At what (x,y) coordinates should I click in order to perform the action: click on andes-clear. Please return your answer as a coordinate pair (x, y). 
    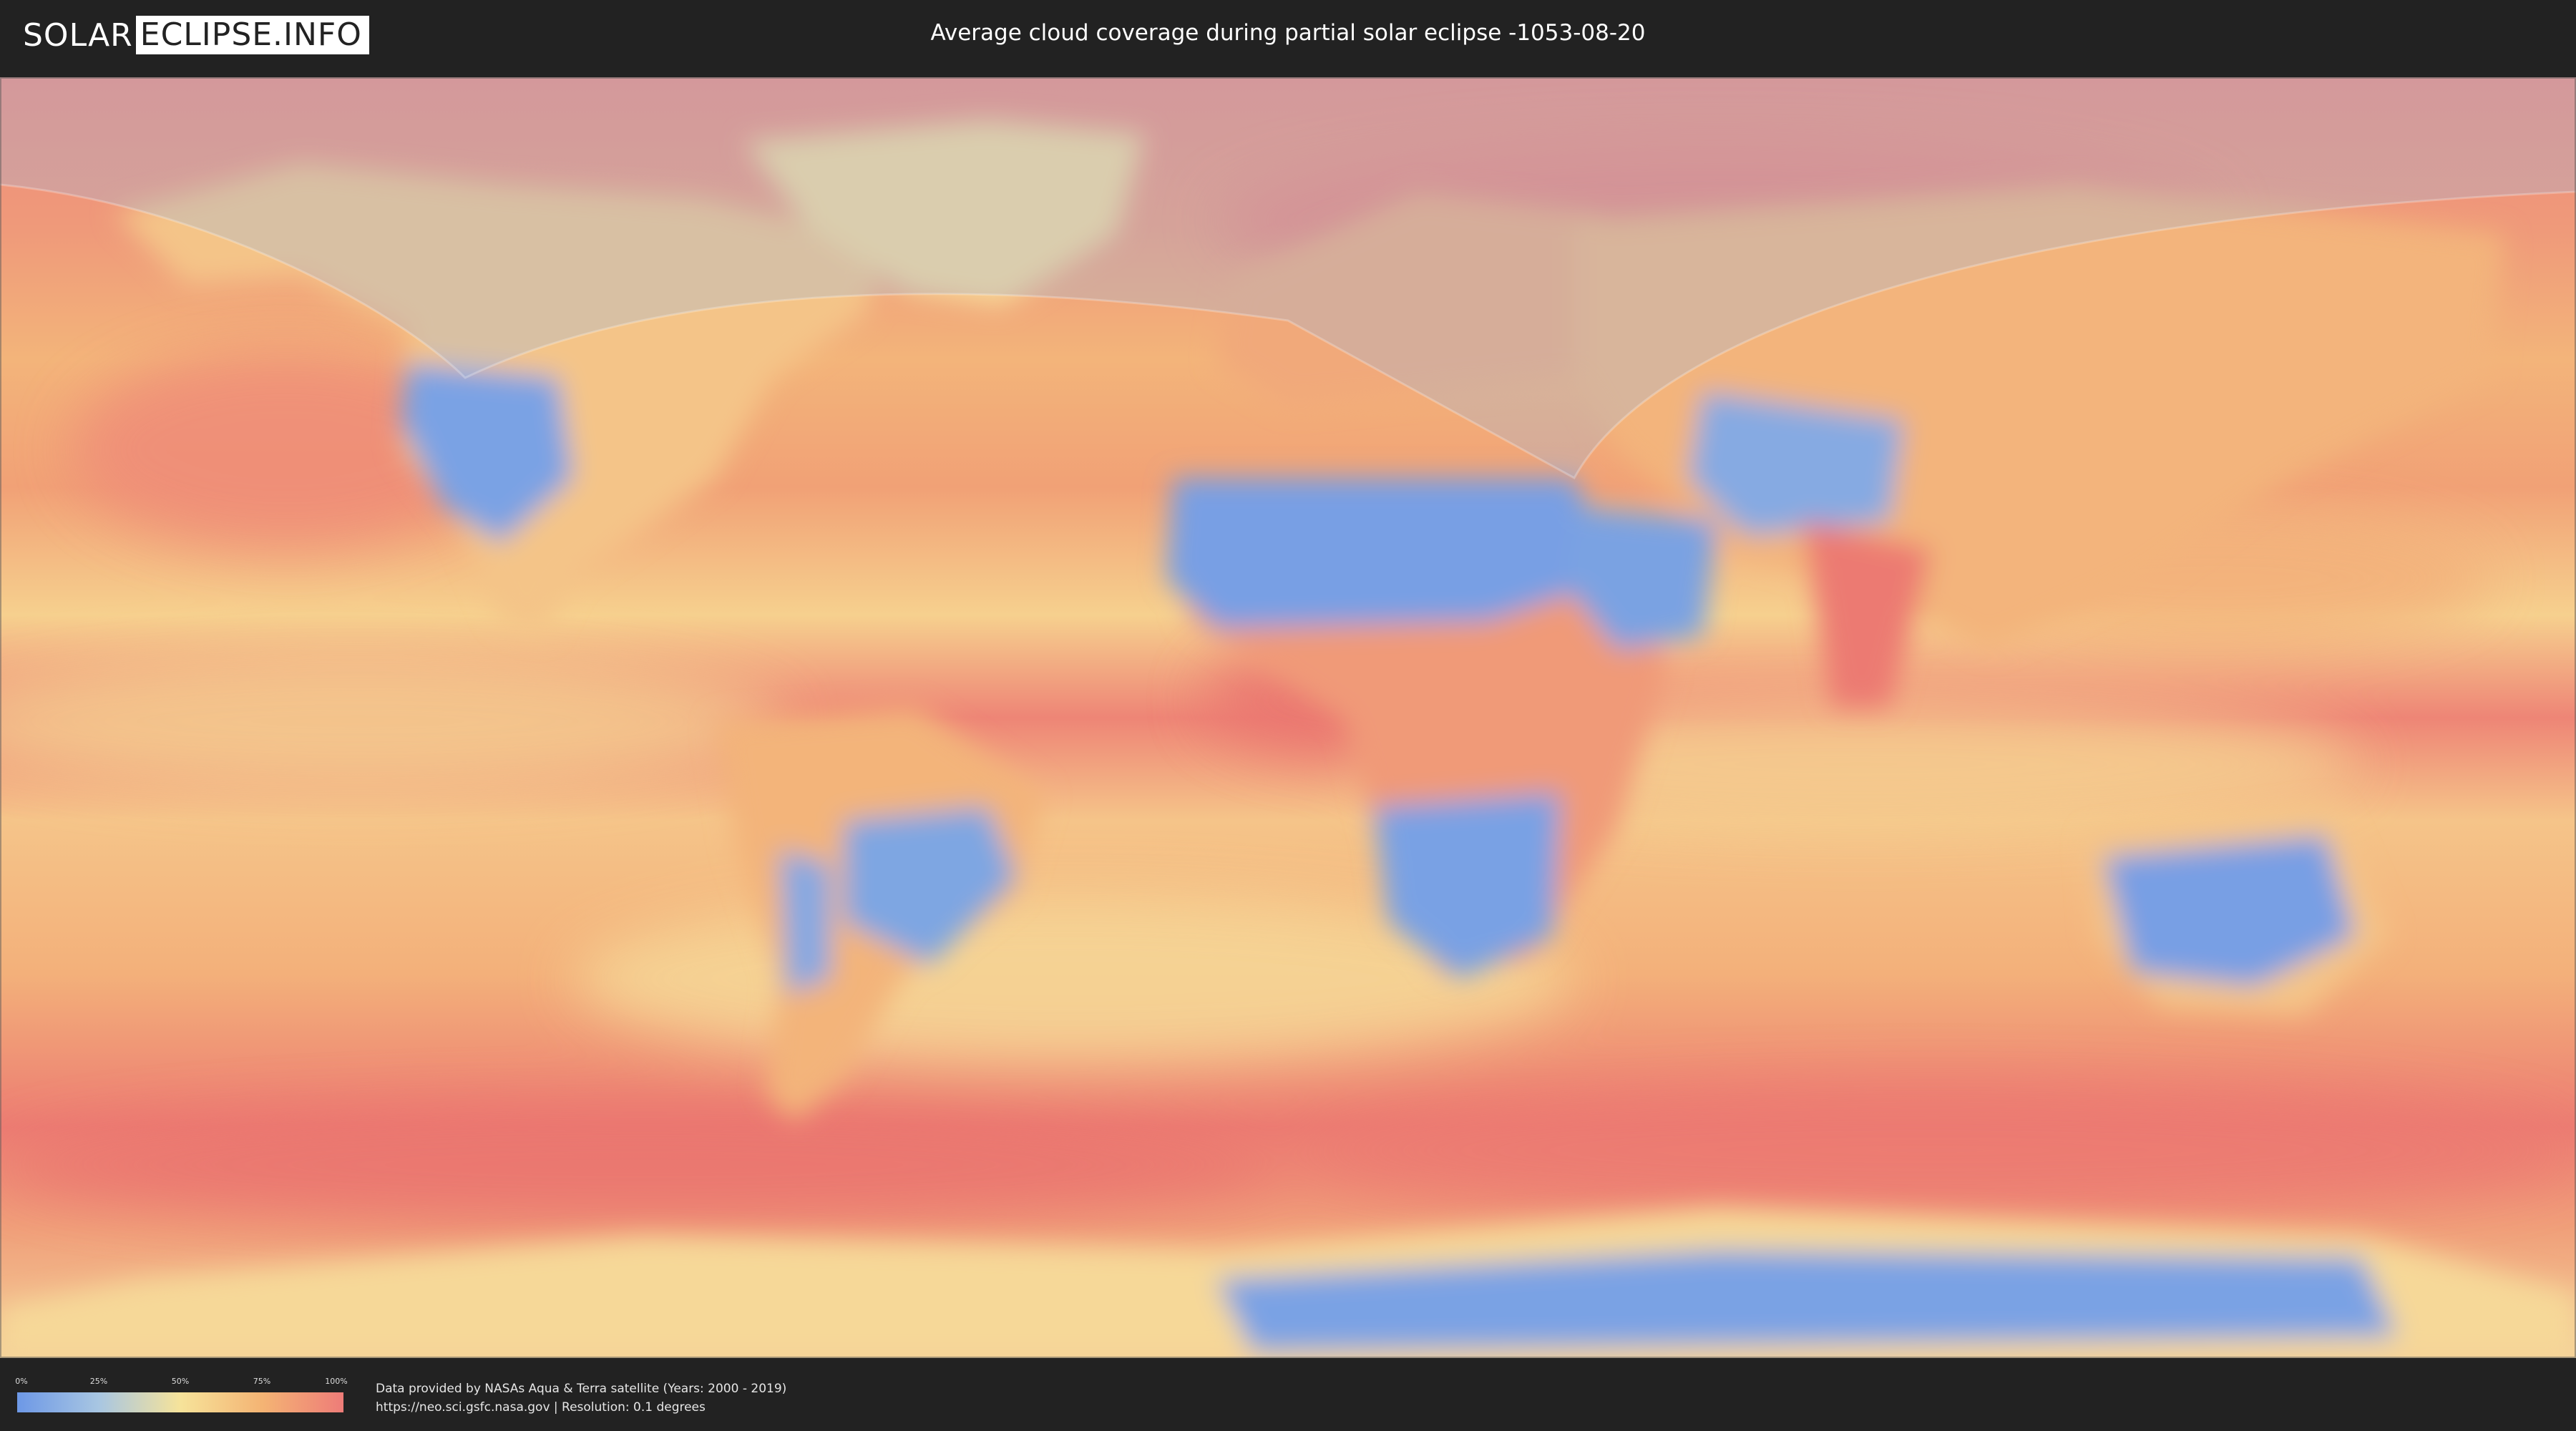
    Looking at the image, I should click on (805, 922).